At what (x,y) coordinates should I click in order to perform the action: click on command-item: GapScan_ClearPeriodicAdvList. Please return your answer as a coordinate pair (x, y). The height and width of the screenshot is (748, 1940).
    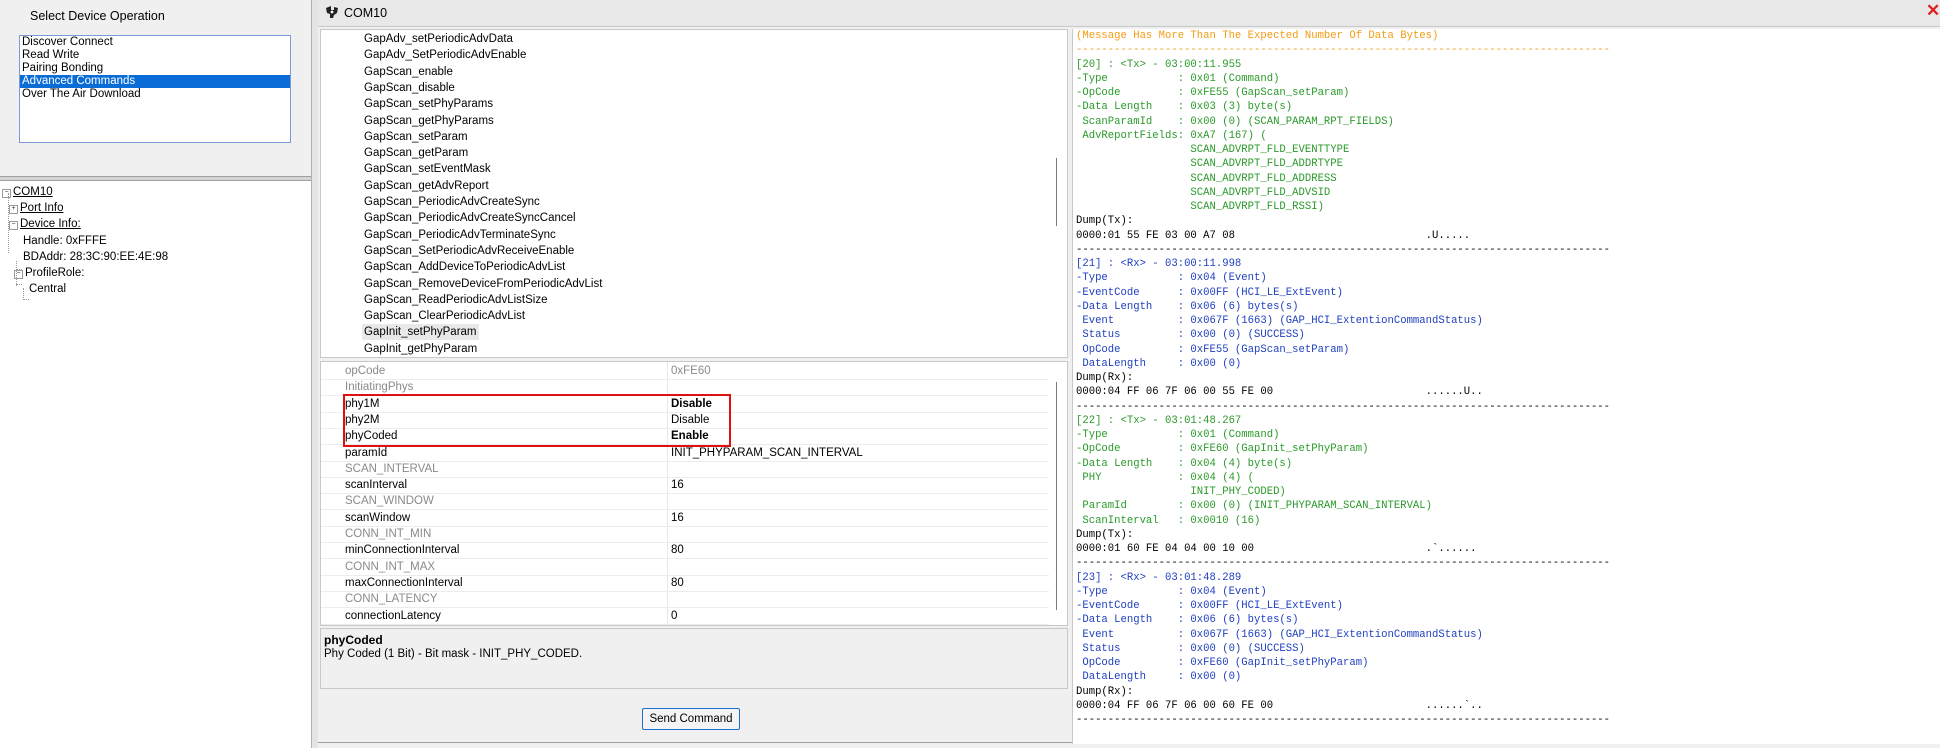
    Looking at the image, I should click on (444, 316).